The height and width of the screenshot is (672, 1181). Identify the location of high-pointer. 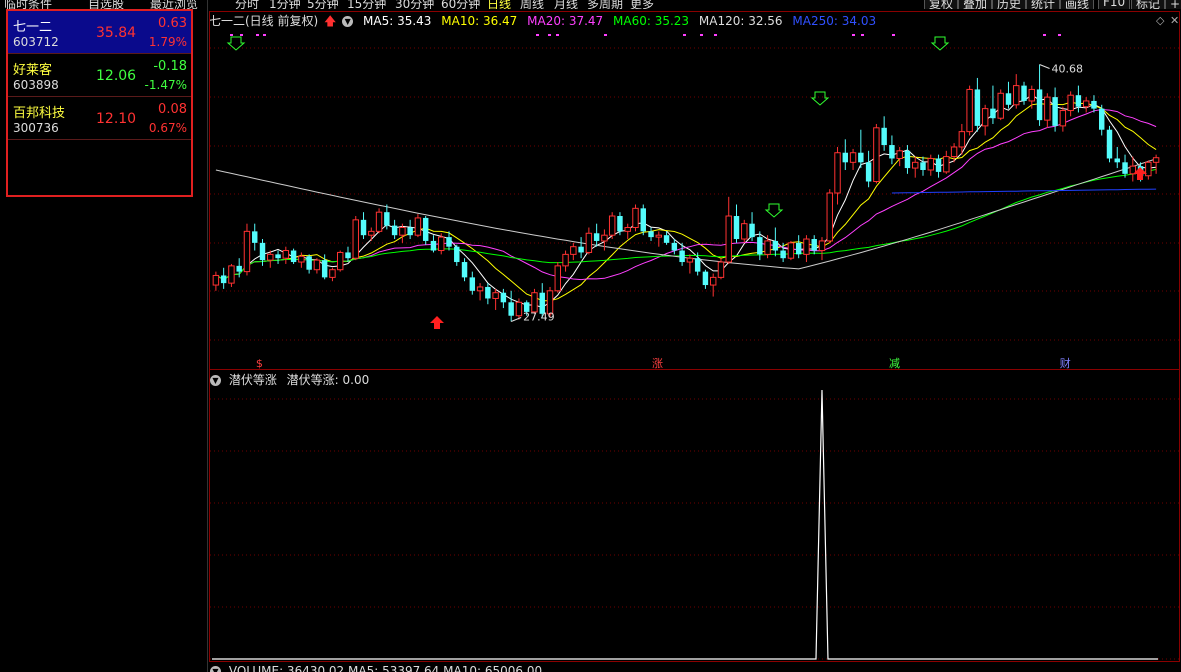
(1044, 66).